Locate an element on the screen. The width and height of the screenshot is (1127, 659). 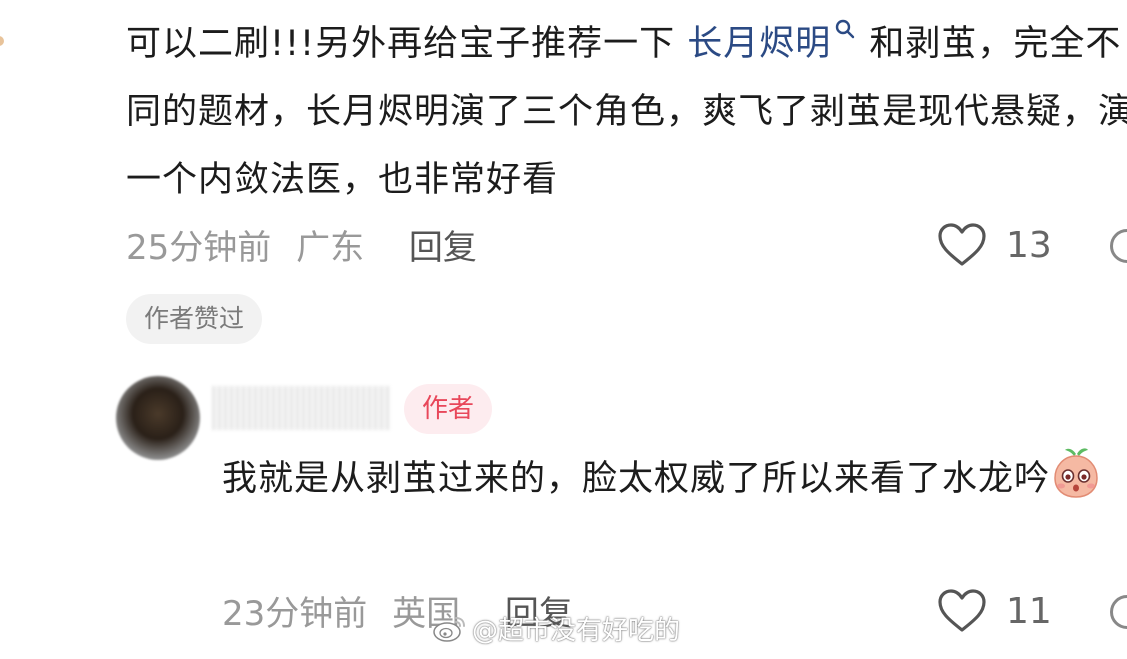
comment-time: 25分钟前 is located at coordinates (199, 248).